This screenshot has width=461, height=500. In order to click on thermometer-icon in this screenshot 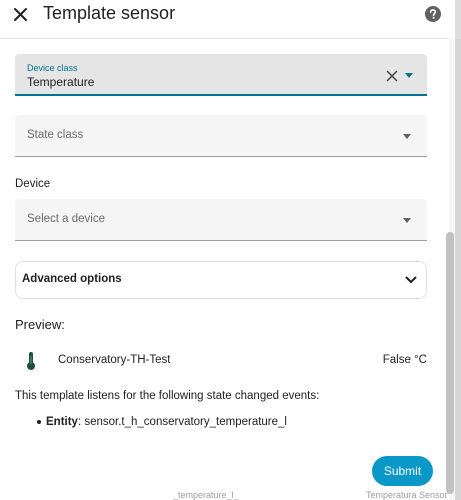, I will do `click(31, 361)`.